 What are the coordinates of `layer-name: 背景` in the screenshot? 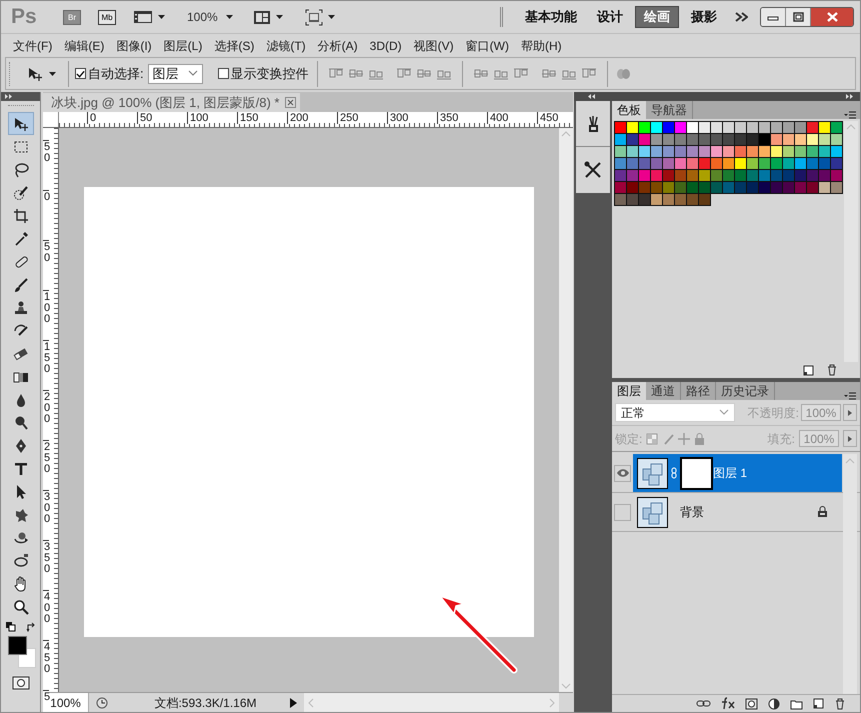 It's located at (692, 512).